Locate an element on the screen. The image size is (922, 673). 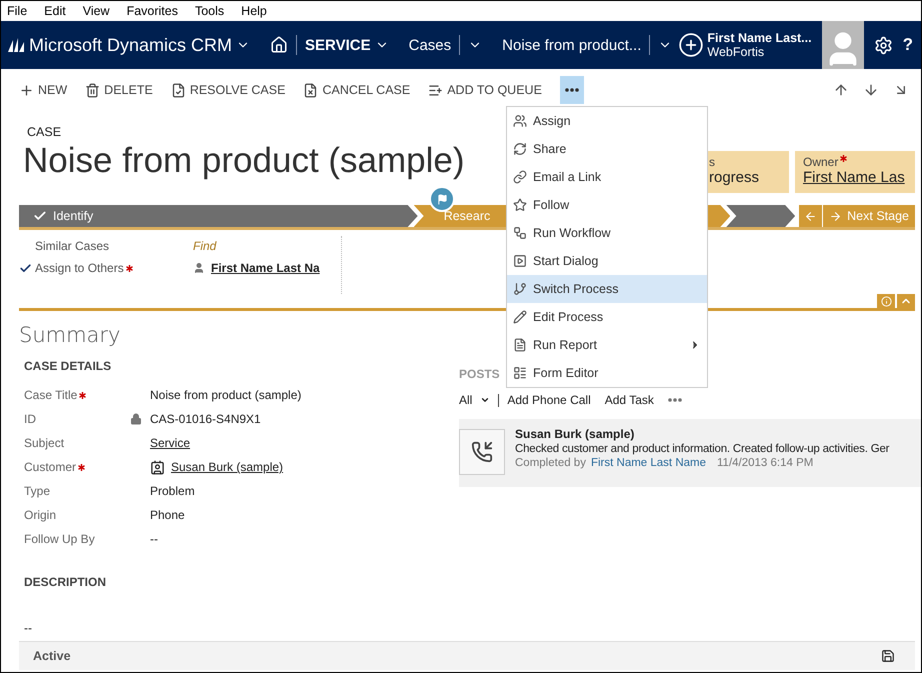
workflow-icon is located at coordinates (520, 233).